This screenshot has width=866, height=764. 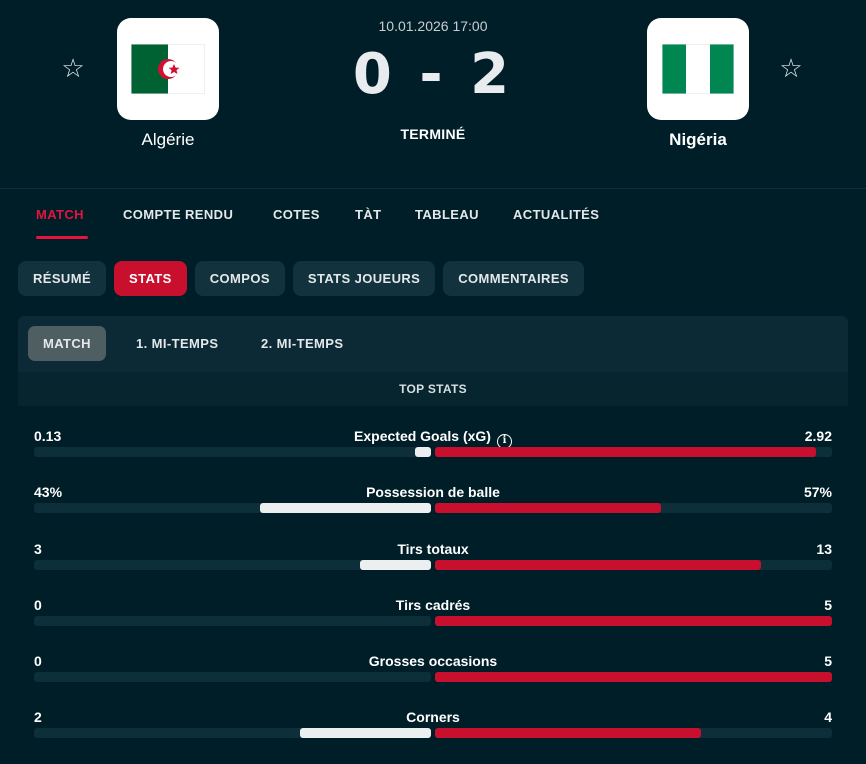 I want to click on subtab-stats-joueurs: STATS JOUEURS, so click(x=364, y=278).